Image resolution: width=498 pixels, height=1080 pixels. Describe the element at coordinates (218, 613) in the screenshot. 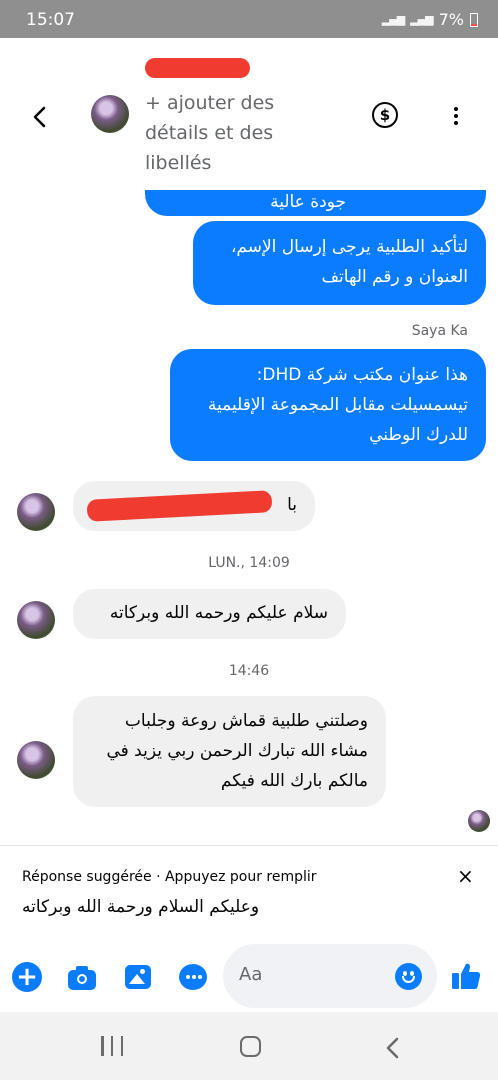

I see `message-text: سلام عليكم ورحمه الله وبركاته` at that location.